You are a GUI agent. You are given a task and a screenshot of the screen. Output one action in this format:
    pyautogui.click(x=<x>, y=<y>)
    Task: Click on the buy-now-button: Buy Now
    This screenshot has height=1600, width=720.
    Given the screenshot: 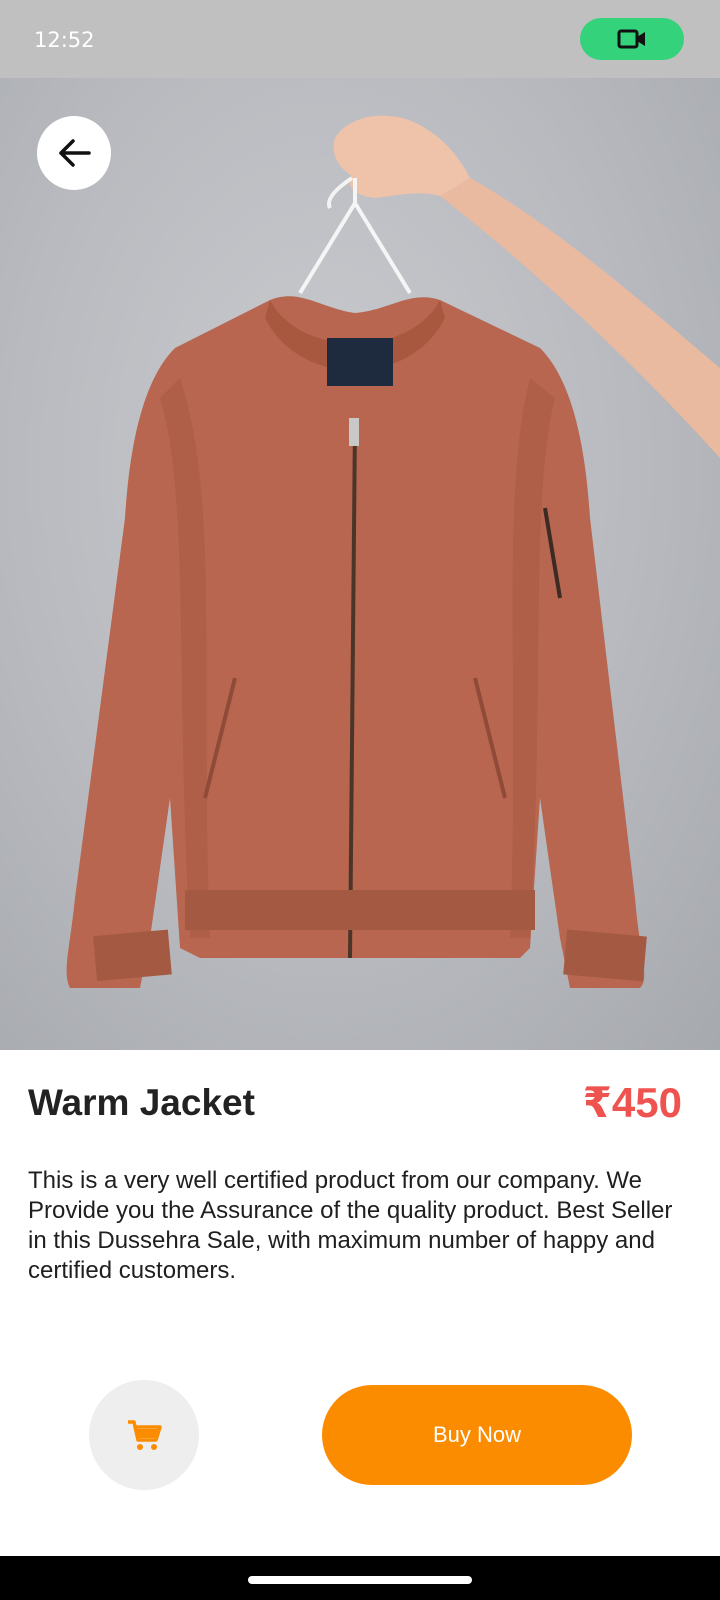 What is the action you would take?
    pyautogui.click(x=477, y=1435)
    